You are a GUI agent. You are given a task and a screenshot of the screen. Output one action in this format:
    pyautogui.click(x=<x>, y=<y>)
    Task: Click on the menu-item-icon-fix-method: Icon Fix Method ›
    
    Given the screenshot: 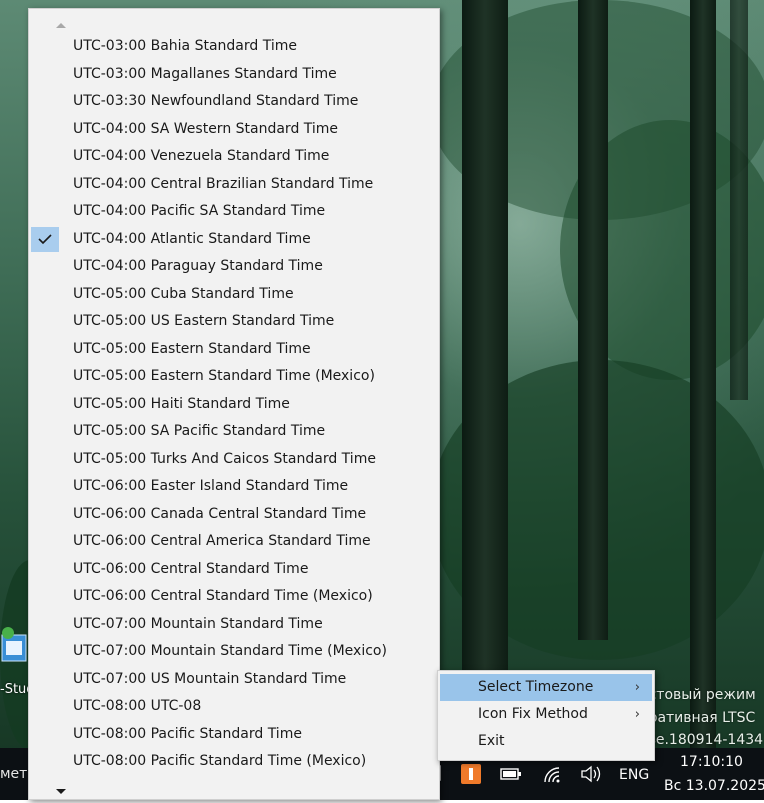 What is the action you would take?
    pyautogui.click(x=546, y=714)
    